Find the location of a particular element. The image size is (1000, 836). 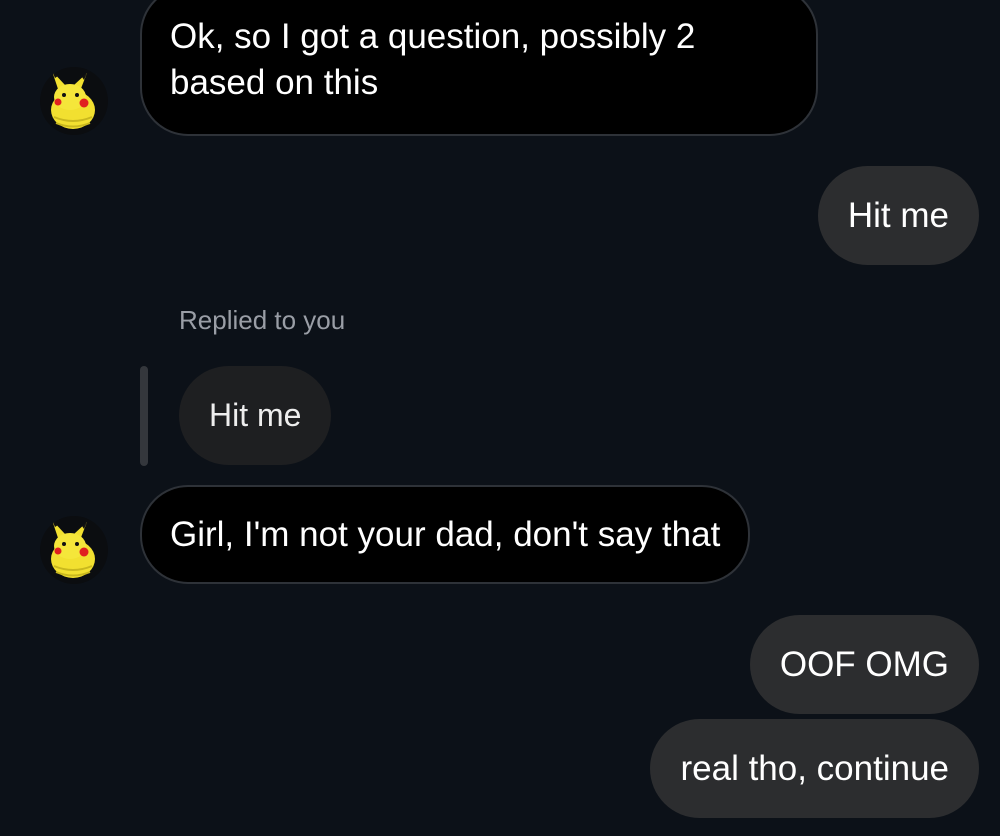

outgoing-message: real tho, continue is located at coordinates (814, 768).